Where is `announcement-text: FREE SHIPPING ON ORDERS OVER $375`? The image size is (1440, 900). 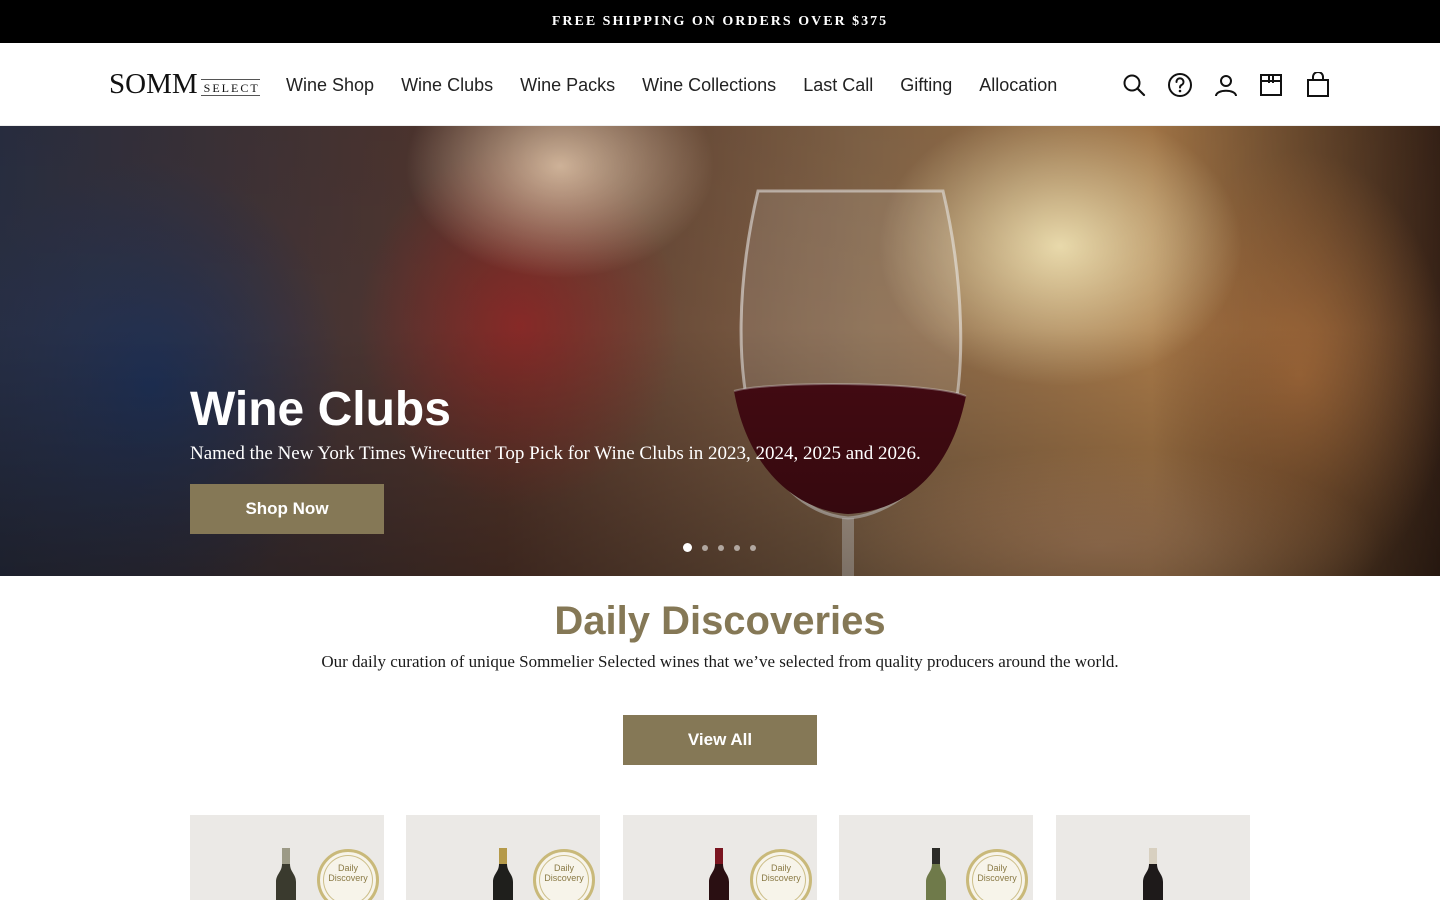 announcement-text: FREE SHIPPING ON ORDERS OVER $375 is located at coordinates (720, 21).